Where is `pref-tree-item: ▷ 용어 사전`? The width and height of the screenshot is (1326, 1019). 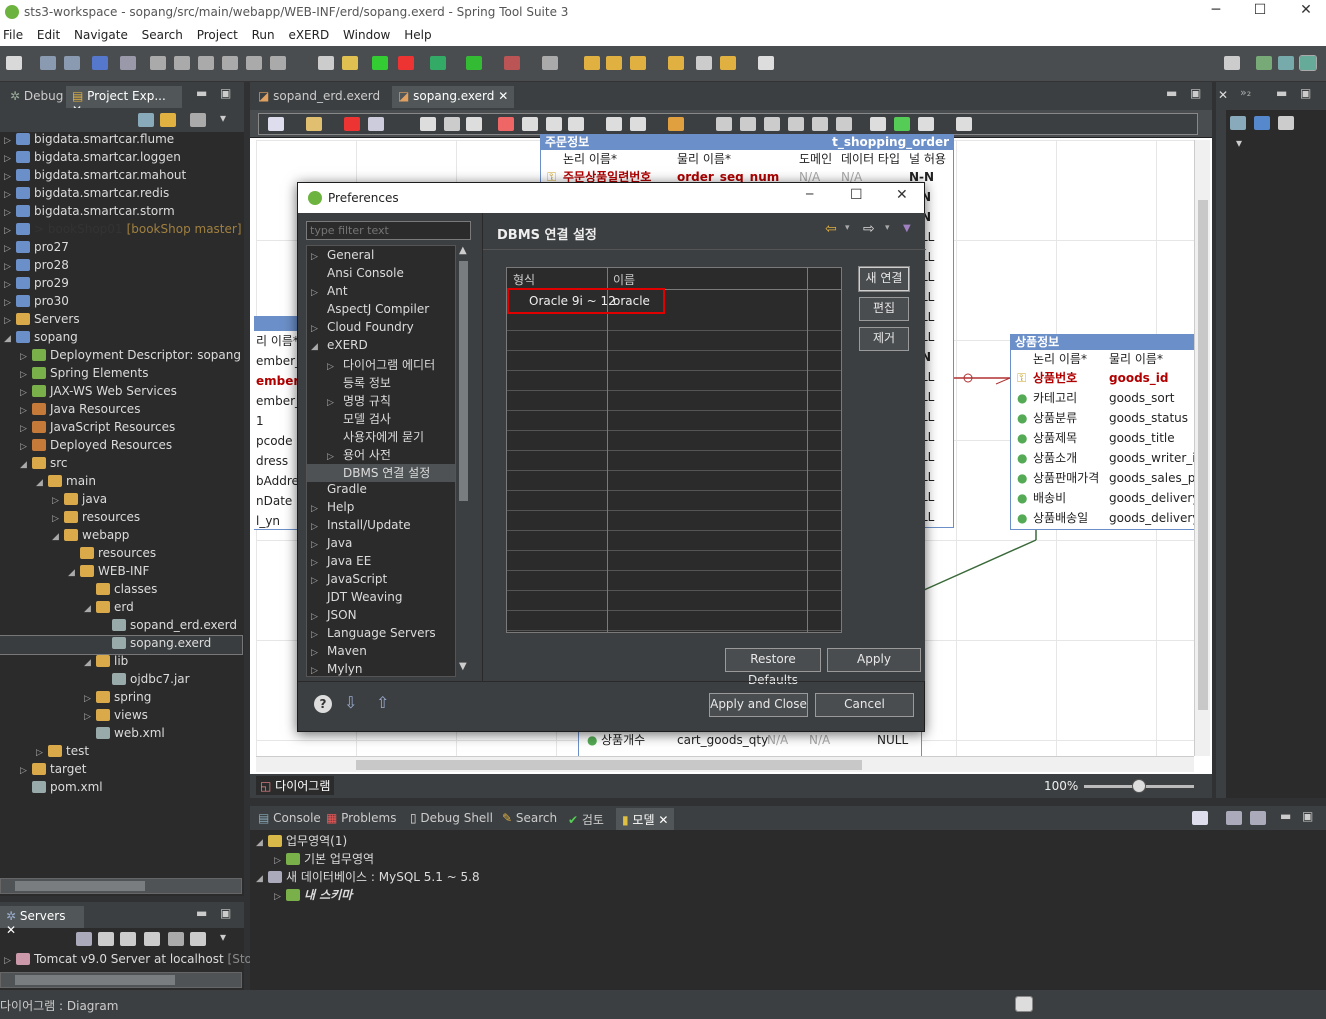
pref-tree-item: ▷ 용어 사전 is located at coordinates (381, 455).